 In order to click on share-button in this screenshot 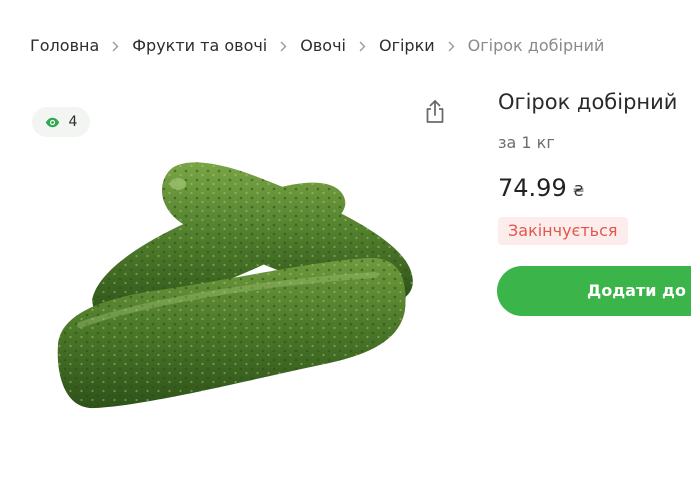, I will do `click(435, 112)`.